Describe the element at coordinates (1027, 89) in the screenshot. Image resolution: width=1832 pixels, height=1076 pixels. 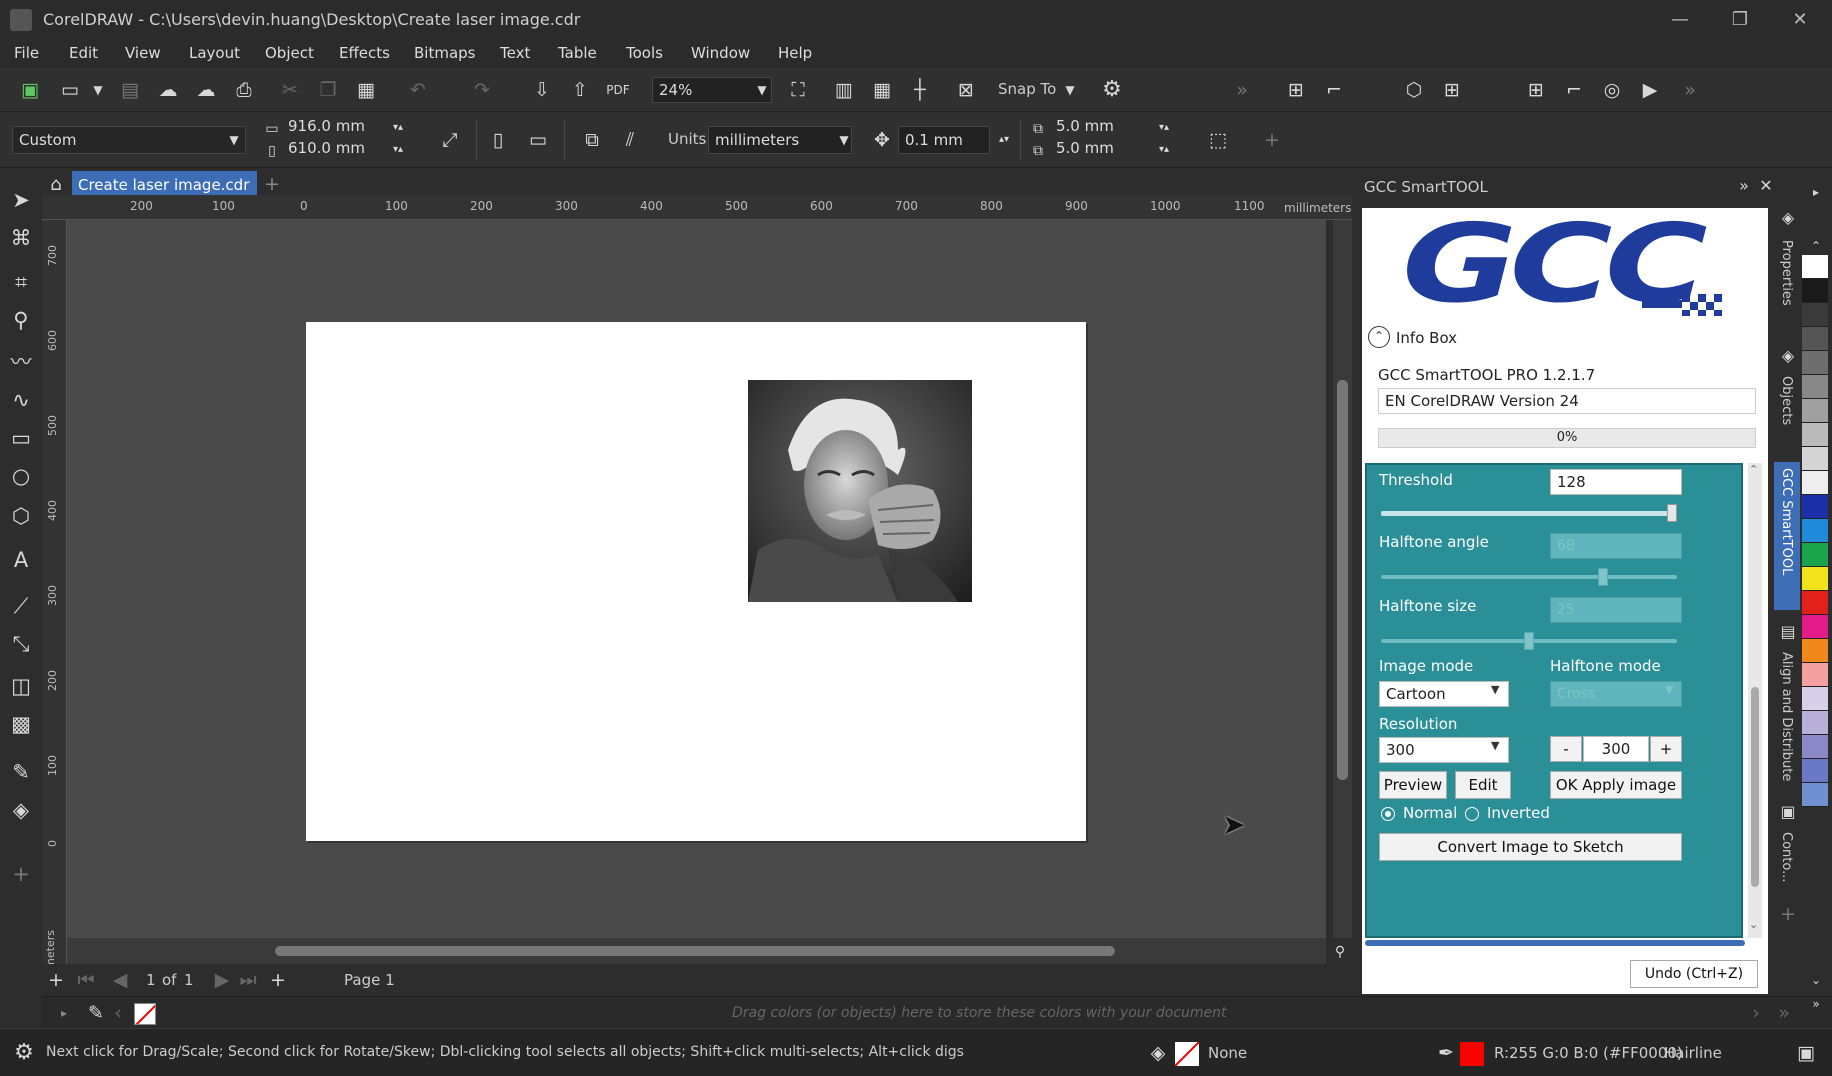
I see `snap-to-dropdown: Snap To` at that location.